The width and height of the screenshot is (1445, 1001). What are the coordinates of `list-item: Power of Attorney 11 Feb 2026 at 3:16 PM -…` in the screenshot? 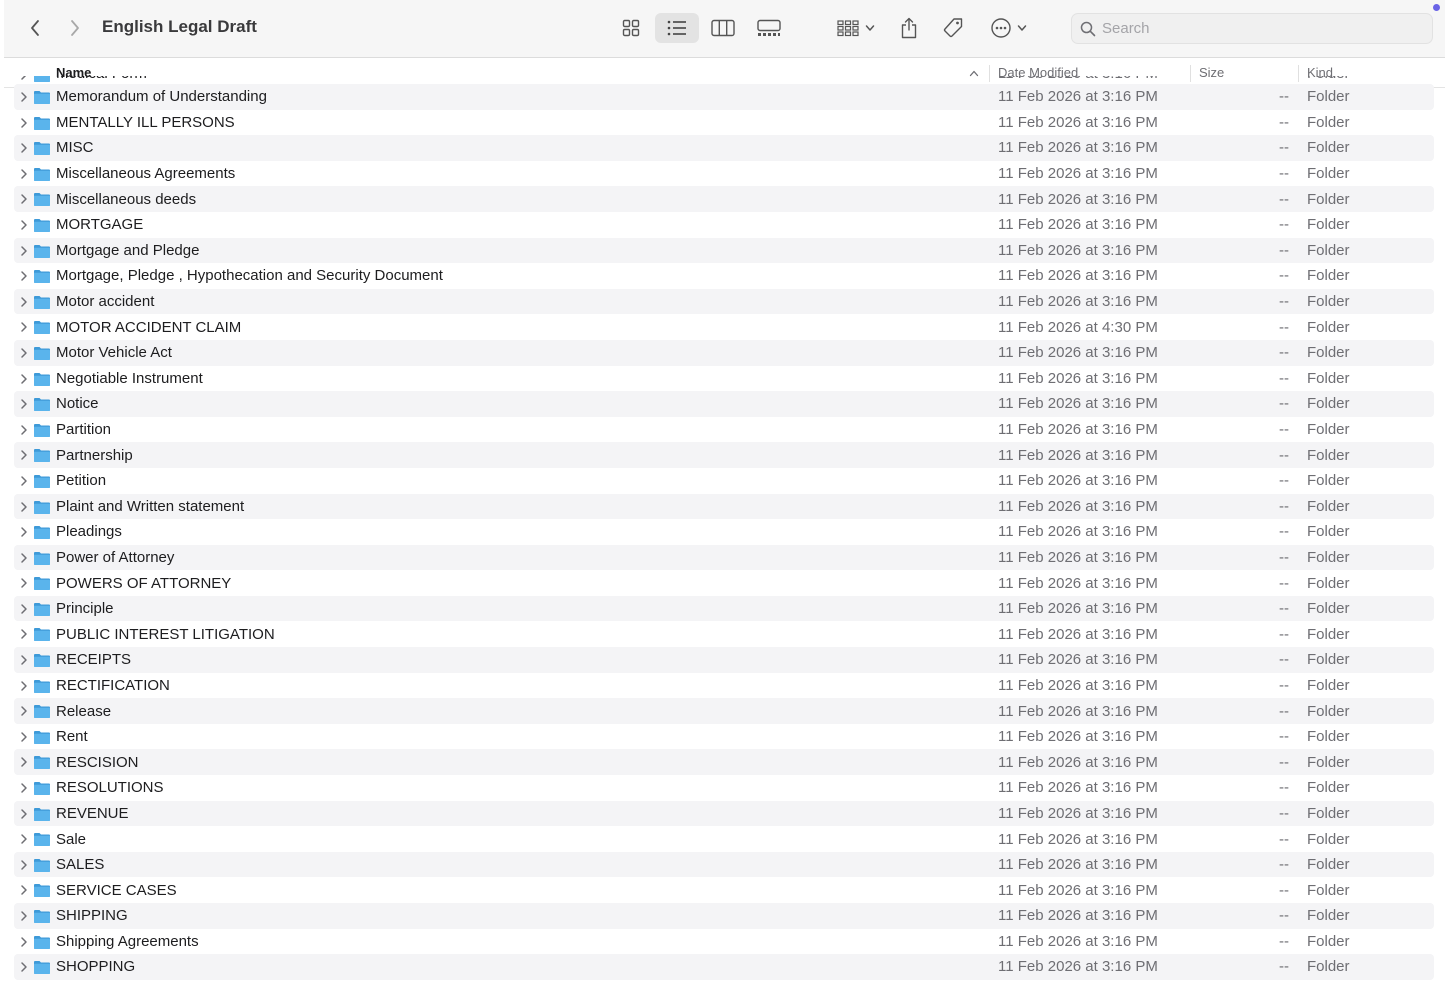 It's located at (724, 557).